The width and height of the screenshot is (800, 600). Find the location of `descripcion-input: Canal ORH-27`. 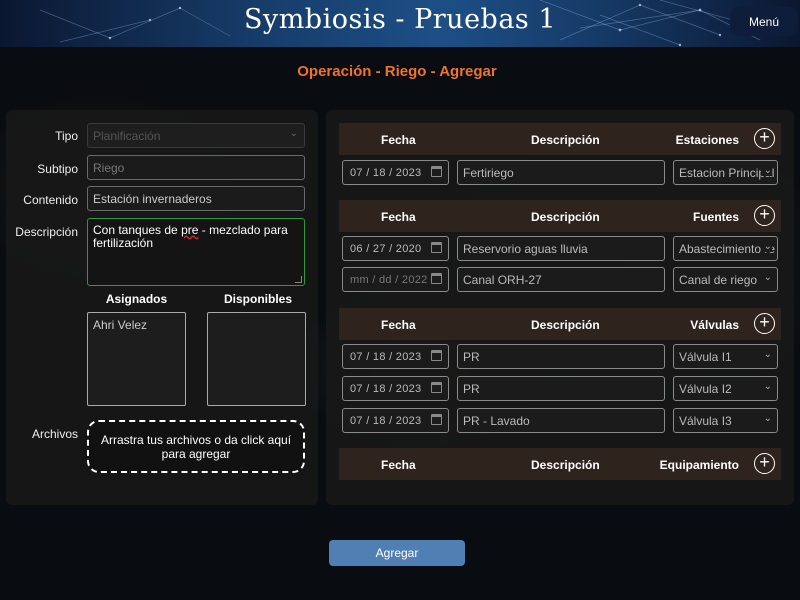

descripcion-input: Canal ORH-27 is located at coordinates (561, 279).